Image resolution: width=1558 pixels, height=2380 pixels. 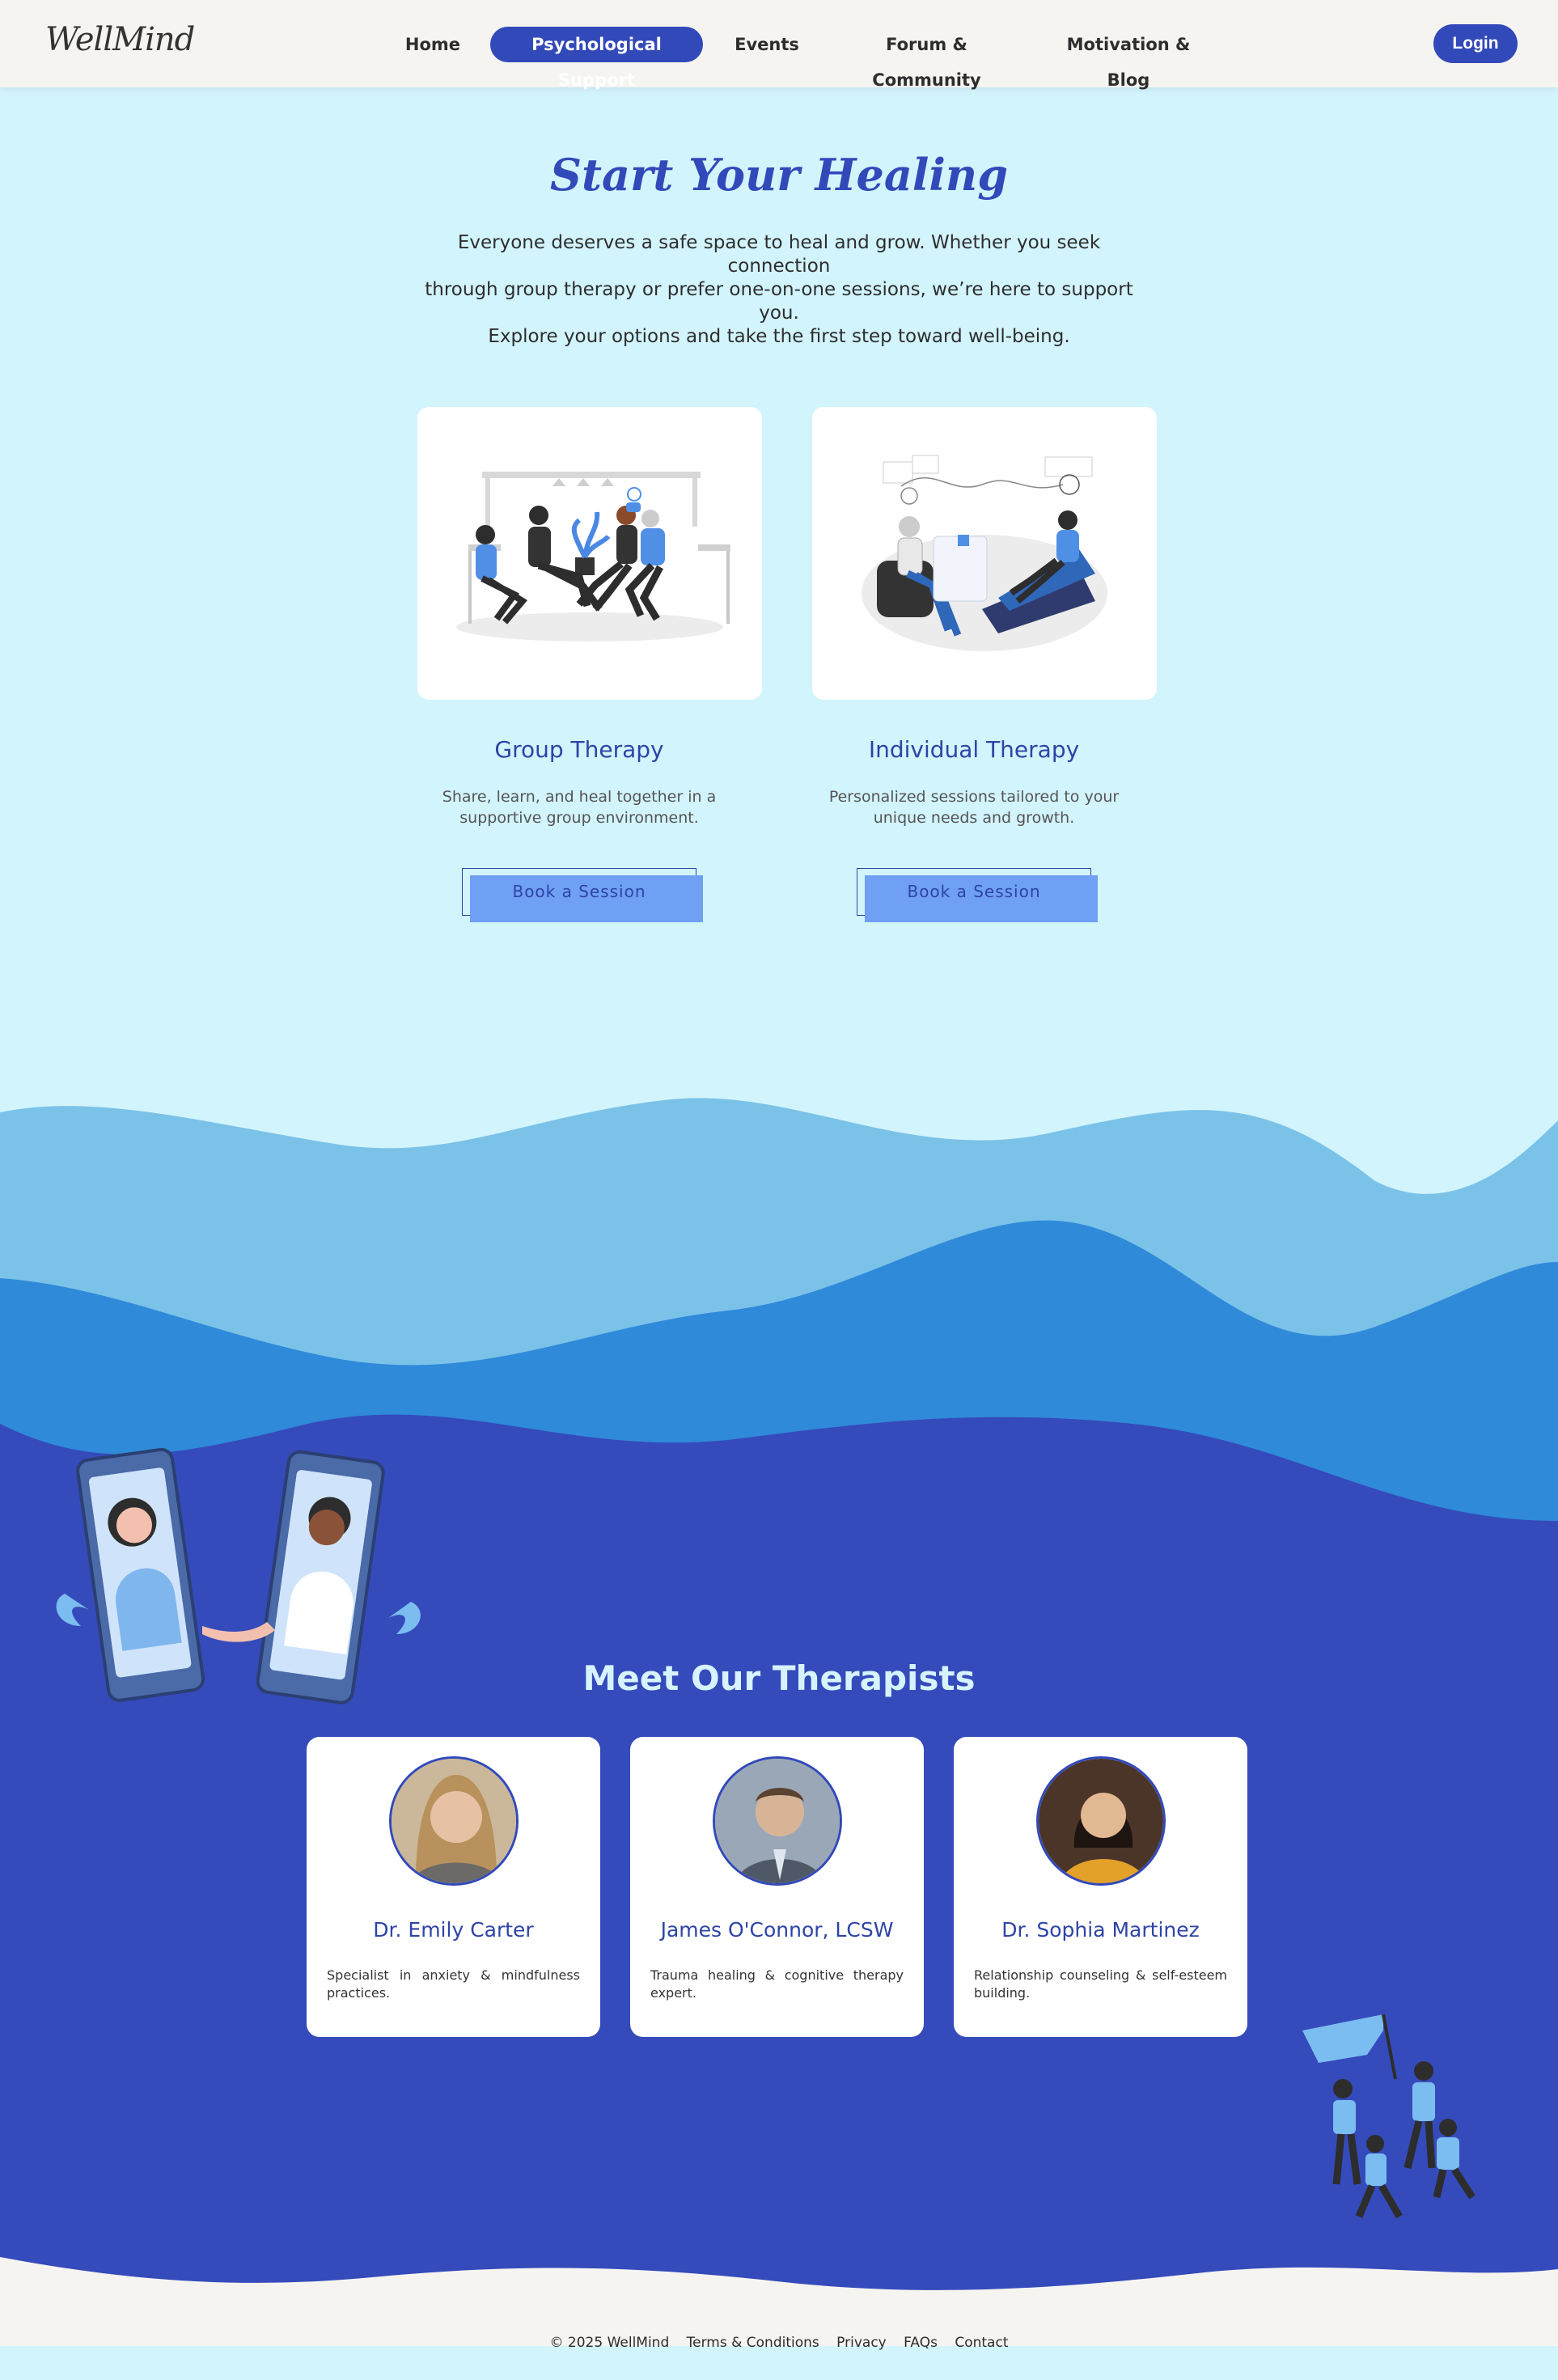 I want to click on footer-link-terms: Terms & Conditions, so click(x=753, y=2343).